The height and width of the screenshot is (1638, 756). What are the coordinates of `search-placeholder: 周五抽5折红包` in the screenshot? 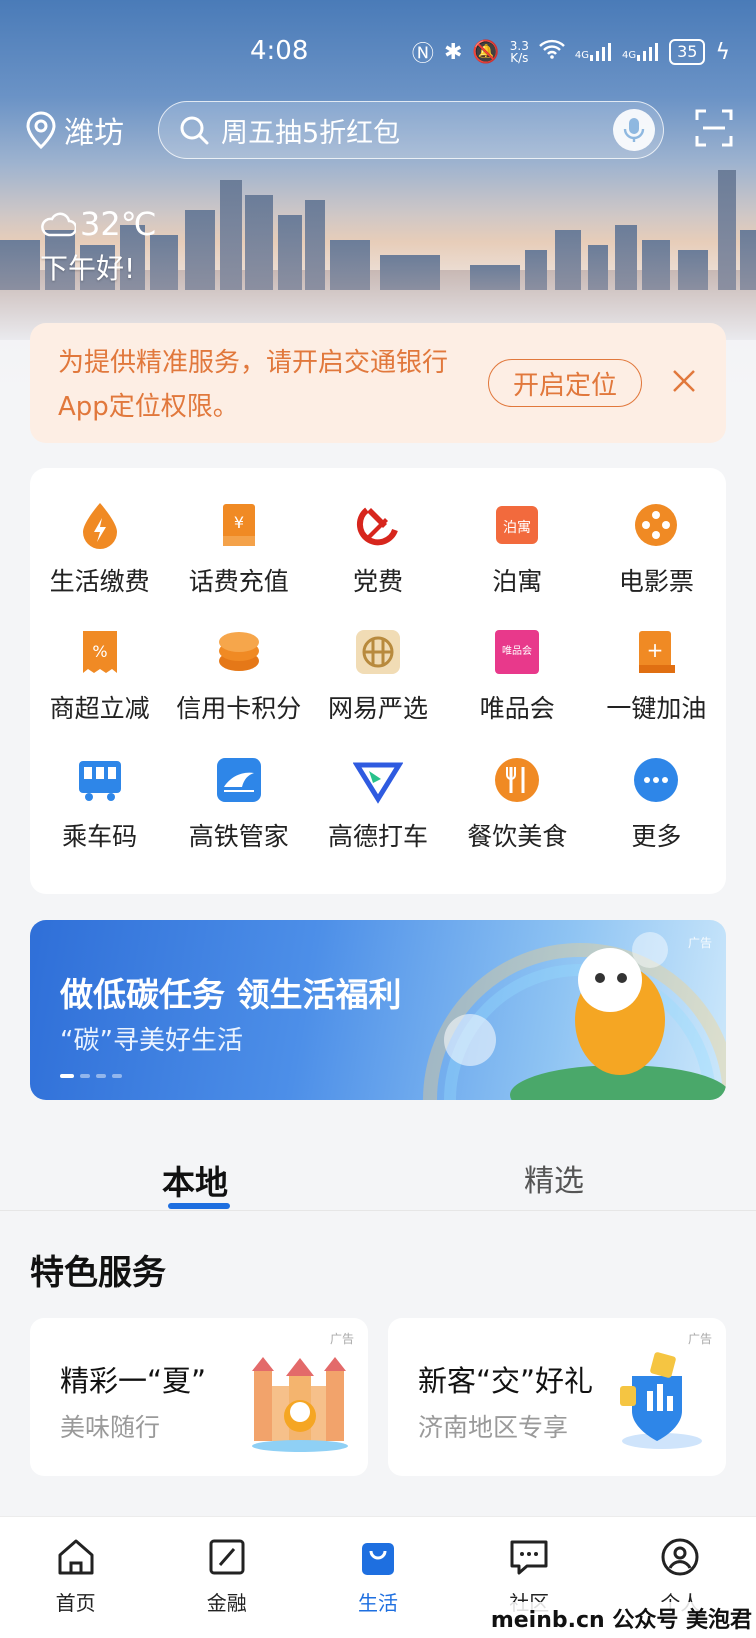 It's located at (311, 133).